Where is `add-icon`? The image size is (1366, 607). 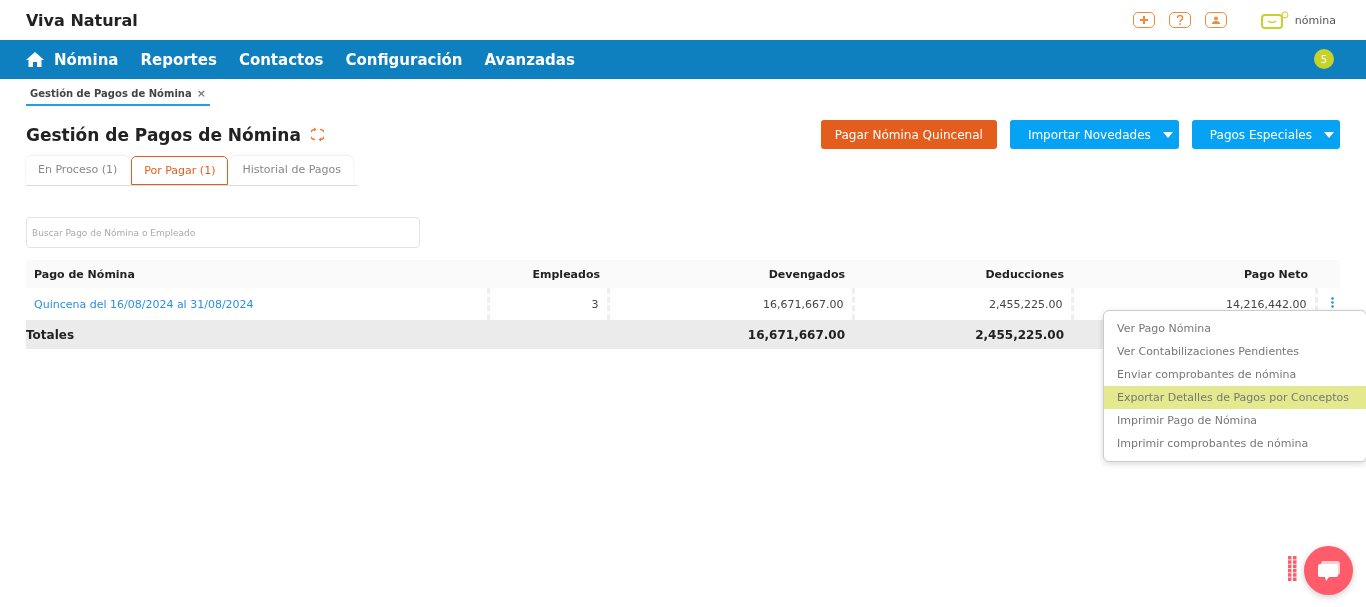
add-icon is located at coordinates (1143, 20).